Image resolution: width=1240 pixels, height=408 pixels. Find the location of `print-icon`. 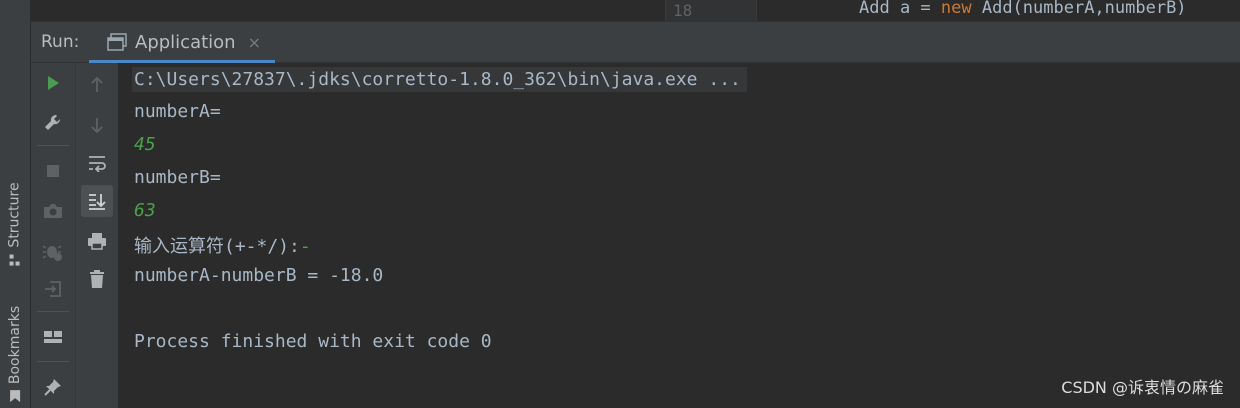

print-icon is located at coordinates (97, 241).